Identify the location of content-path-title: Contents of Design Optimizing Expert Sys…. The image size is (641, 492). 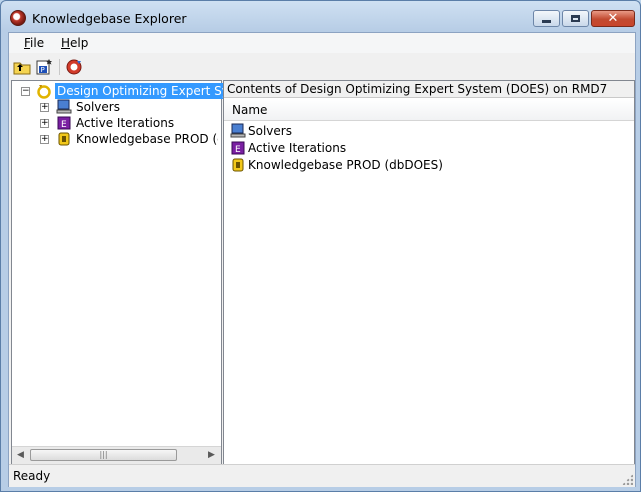
(429, 89).